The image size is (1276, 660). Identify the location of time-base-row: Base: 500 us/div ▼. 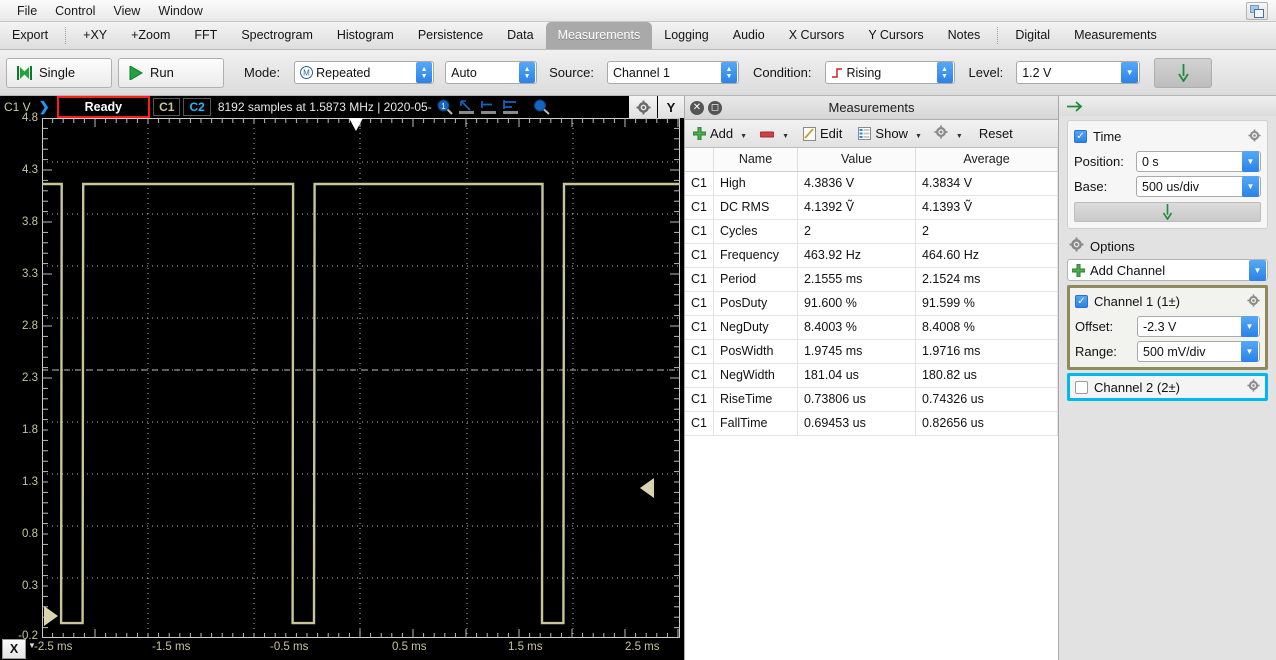
(1167, 186).